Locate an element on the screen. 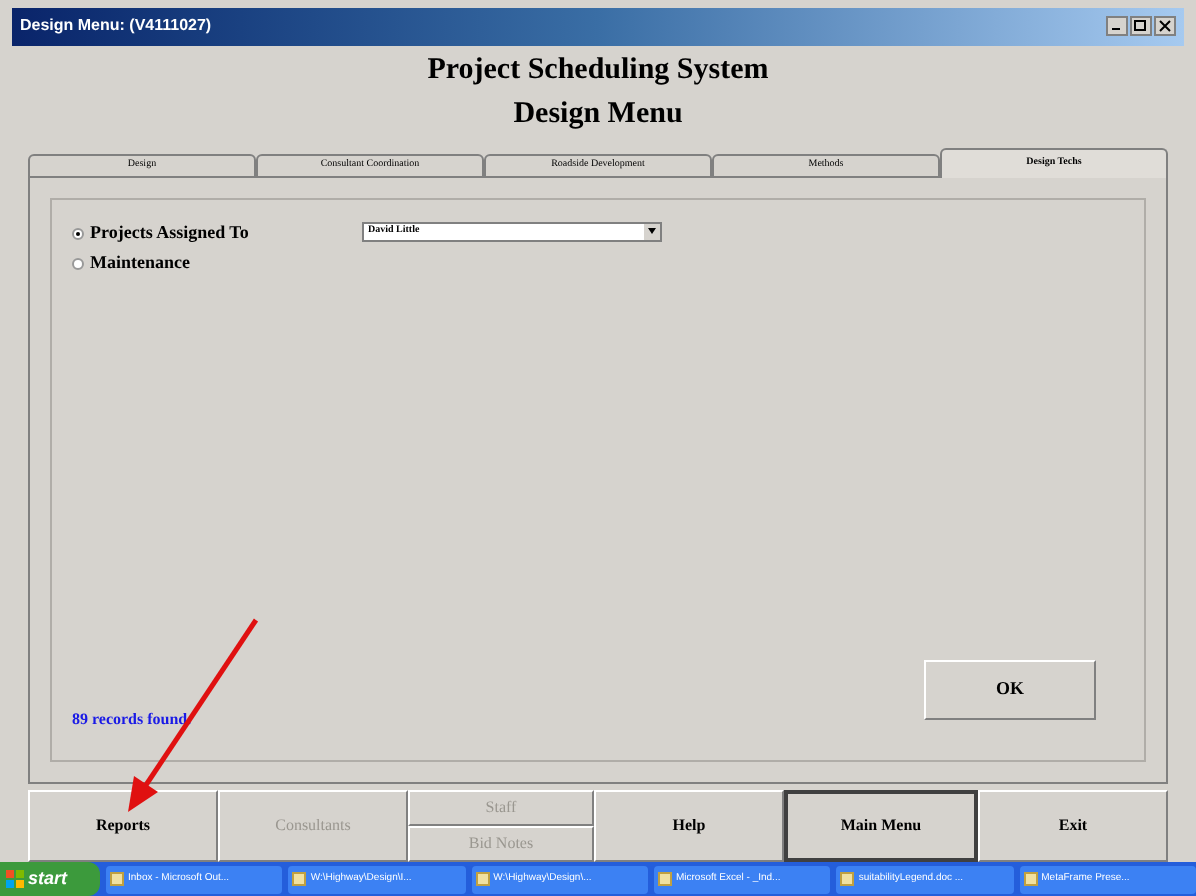 The height and width of the screenshot is (896, 1196). app-heading: Project Scheduling System is located at coordinates (598, 70).